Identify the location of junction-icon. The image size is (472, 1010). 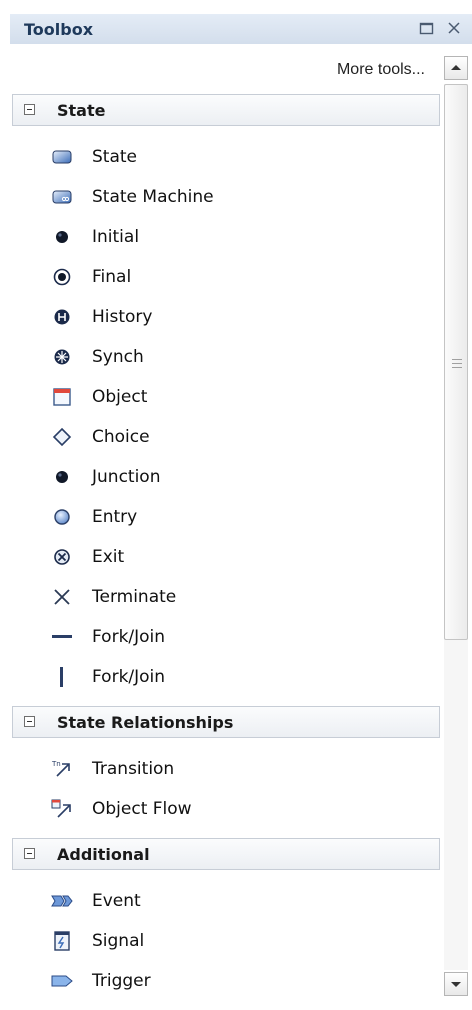
(62, 477).